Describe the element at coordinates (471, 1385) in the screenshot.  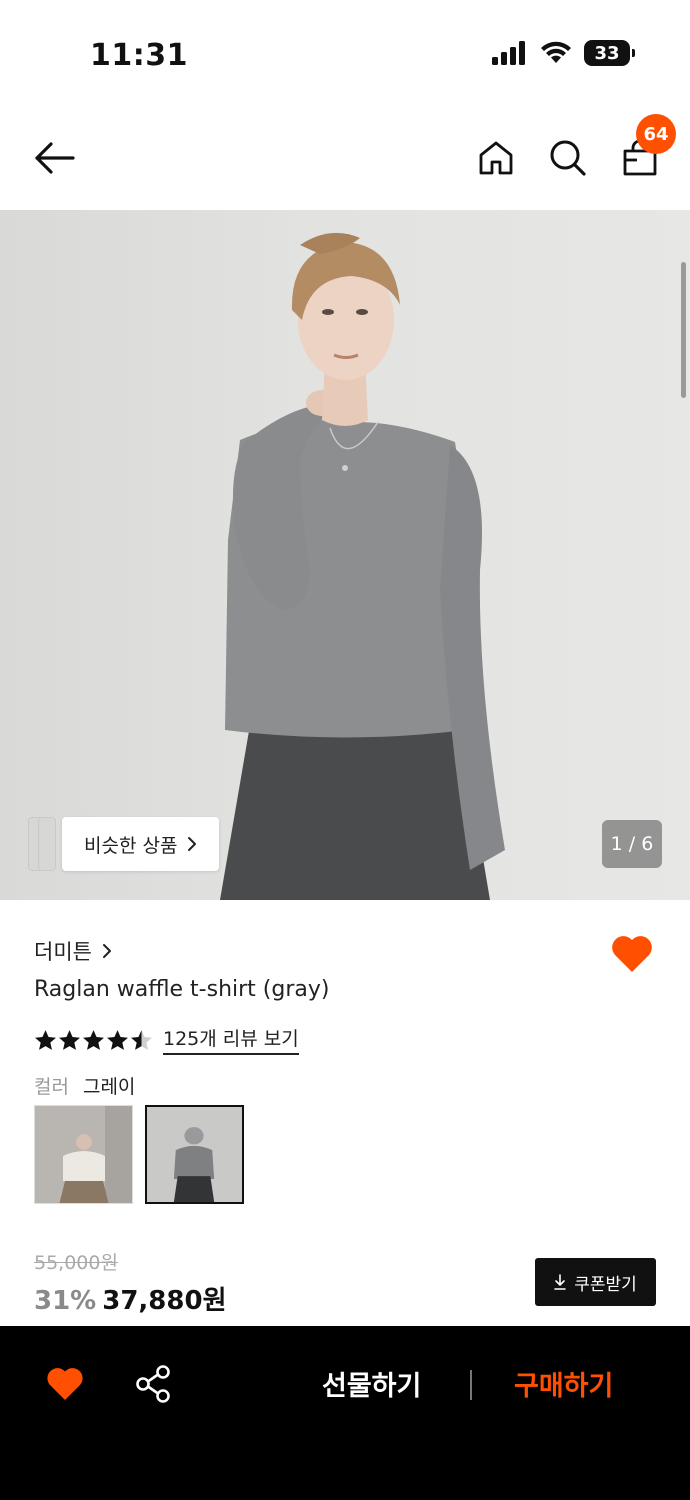
I see `divider` at that location.